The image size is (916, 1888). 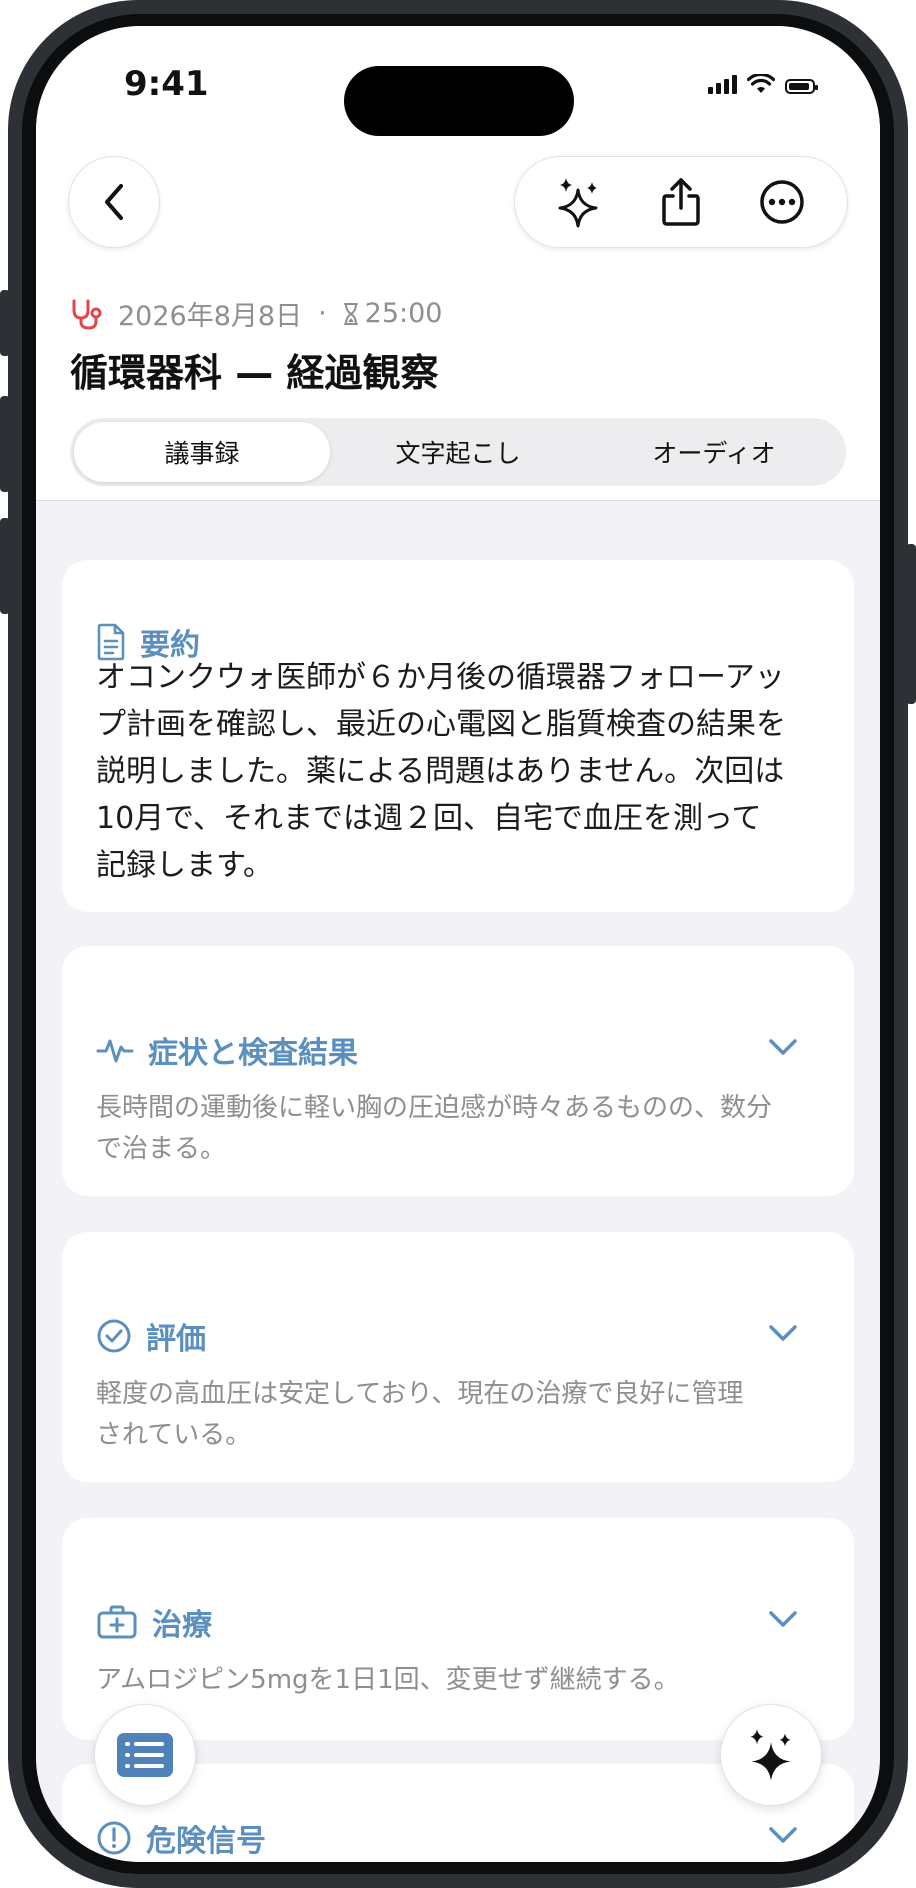 I want to click on section-header: 危険信号, so click(x=181, y=1838).